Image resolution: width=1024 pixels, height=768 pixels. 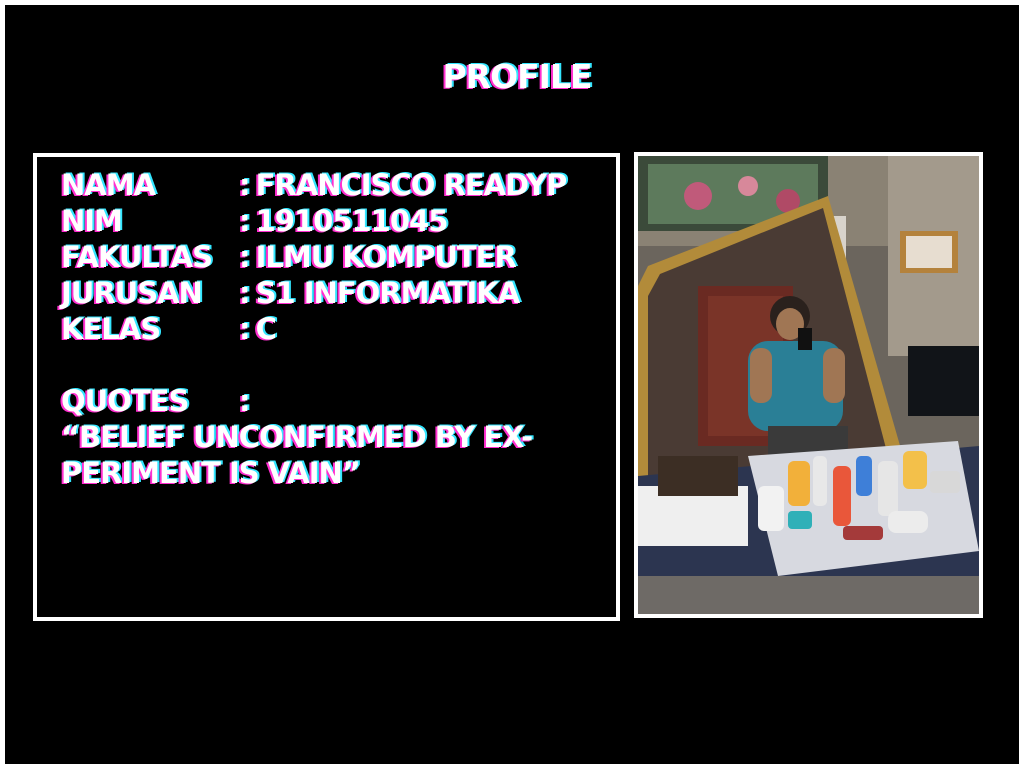 I want to click on info-label: NAMA, so click(x=108, y=185).